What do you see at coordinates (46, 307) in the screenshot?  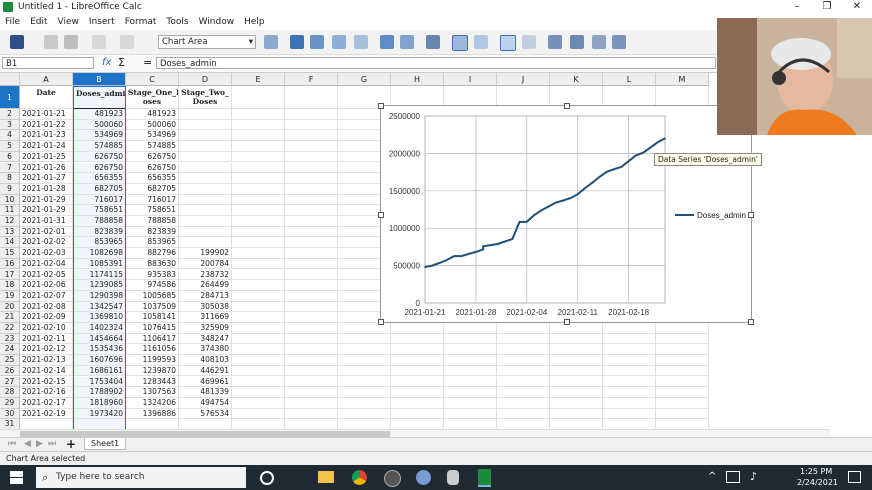 I see `cell: 2021-02-08` at bounding box center [46, 307].